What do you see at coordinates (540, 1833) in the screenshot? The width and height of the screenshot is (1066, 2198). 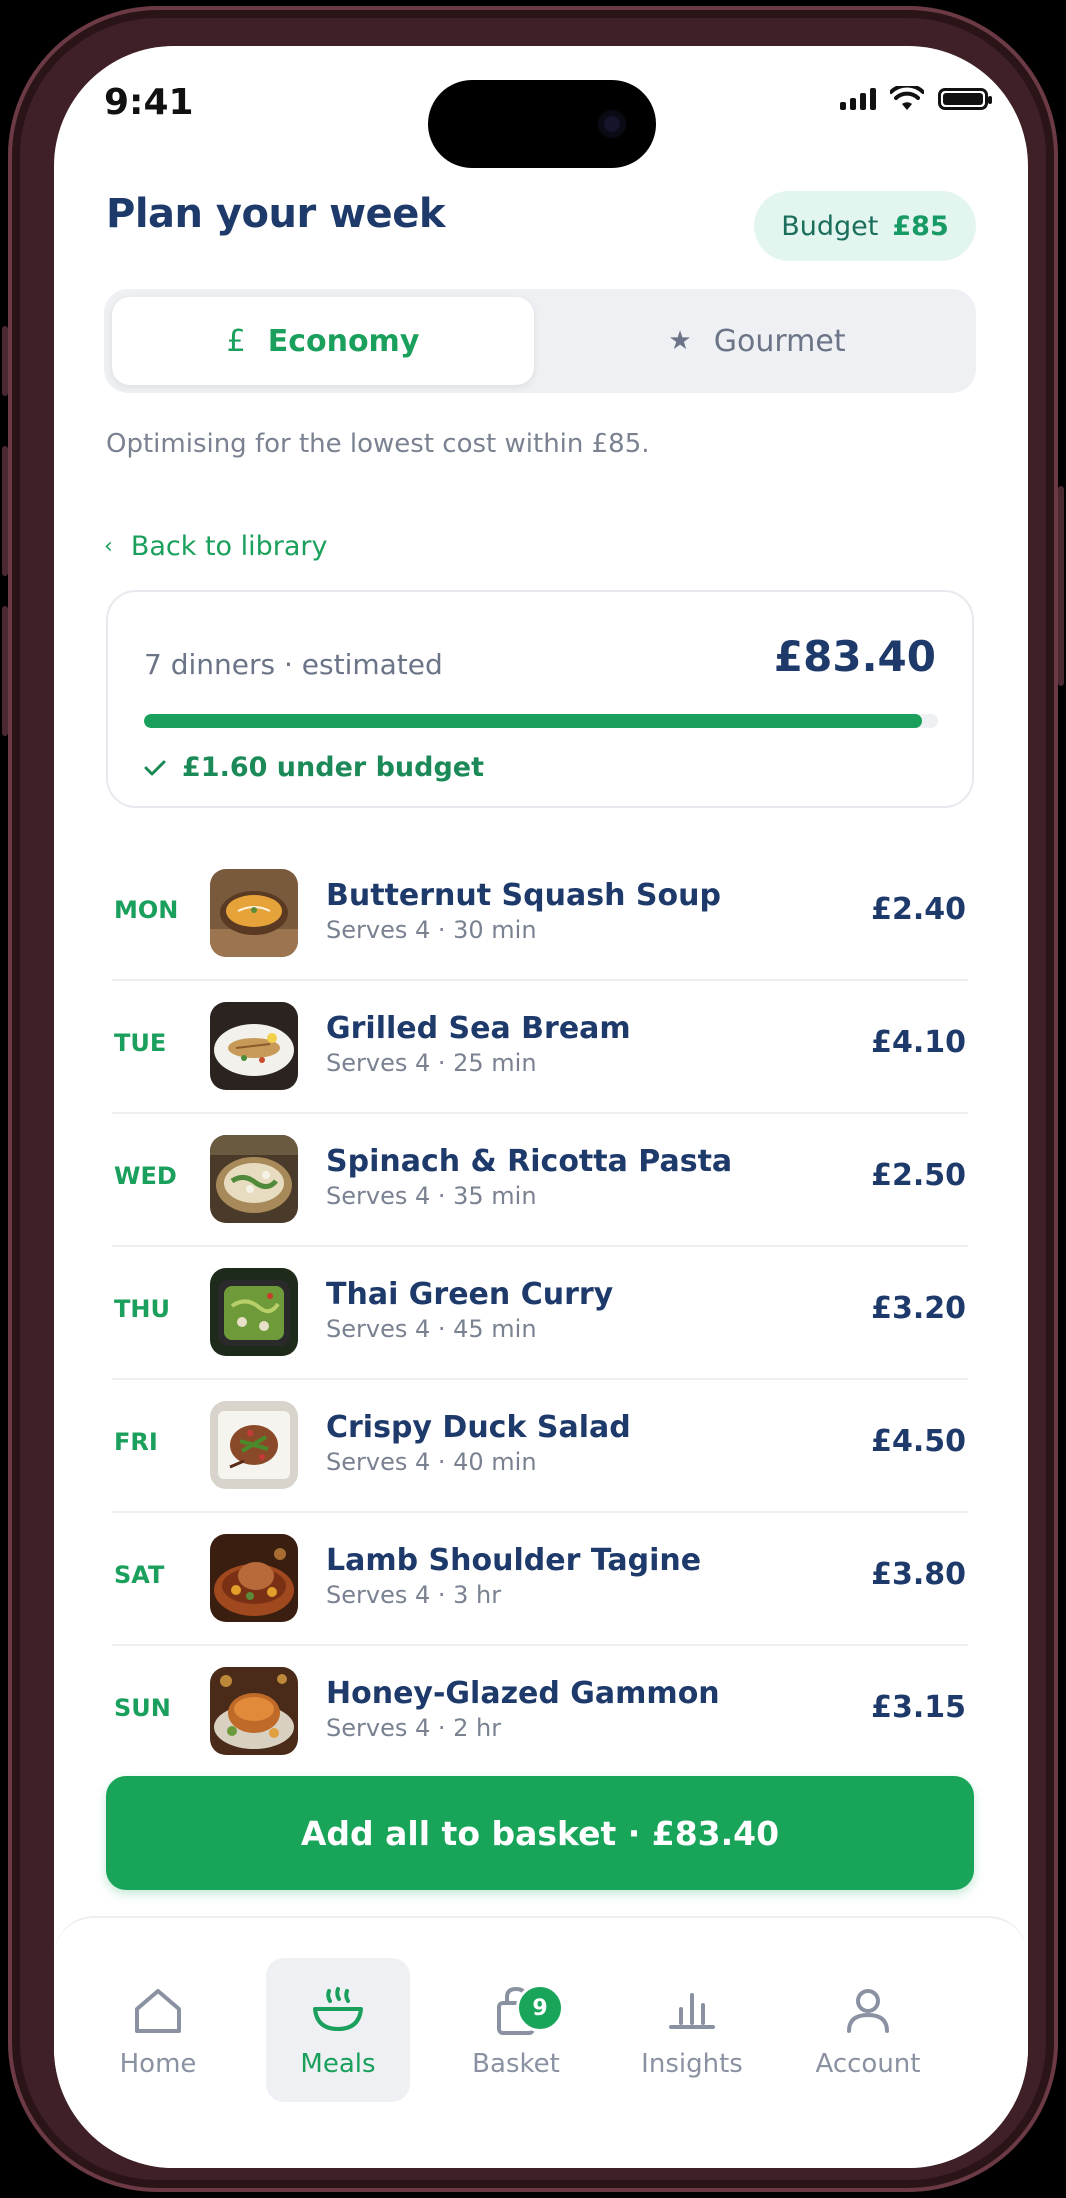 I see `add-all-to-basket-button: Add all to basket · £83.40` at bounding box center [540, 1833].